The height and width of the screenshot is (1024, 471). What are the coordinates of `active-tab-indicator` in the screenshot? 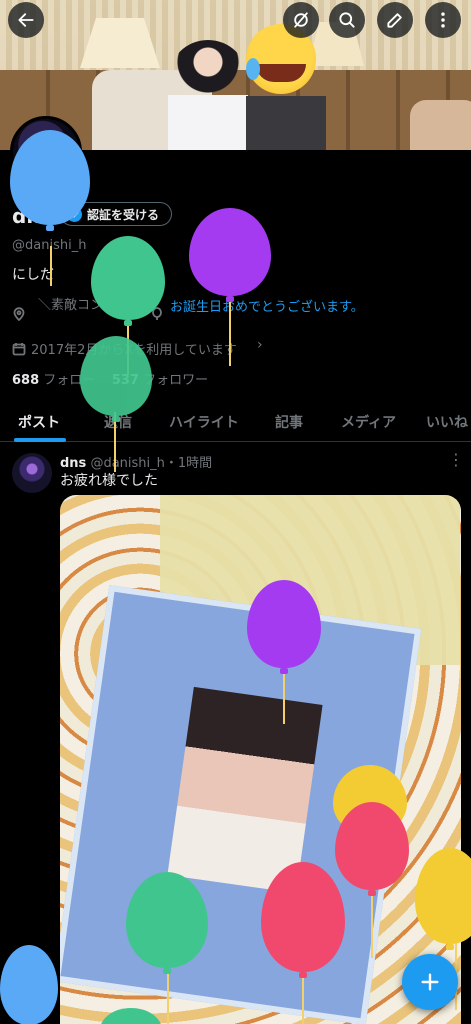 It's located at (40, 440).